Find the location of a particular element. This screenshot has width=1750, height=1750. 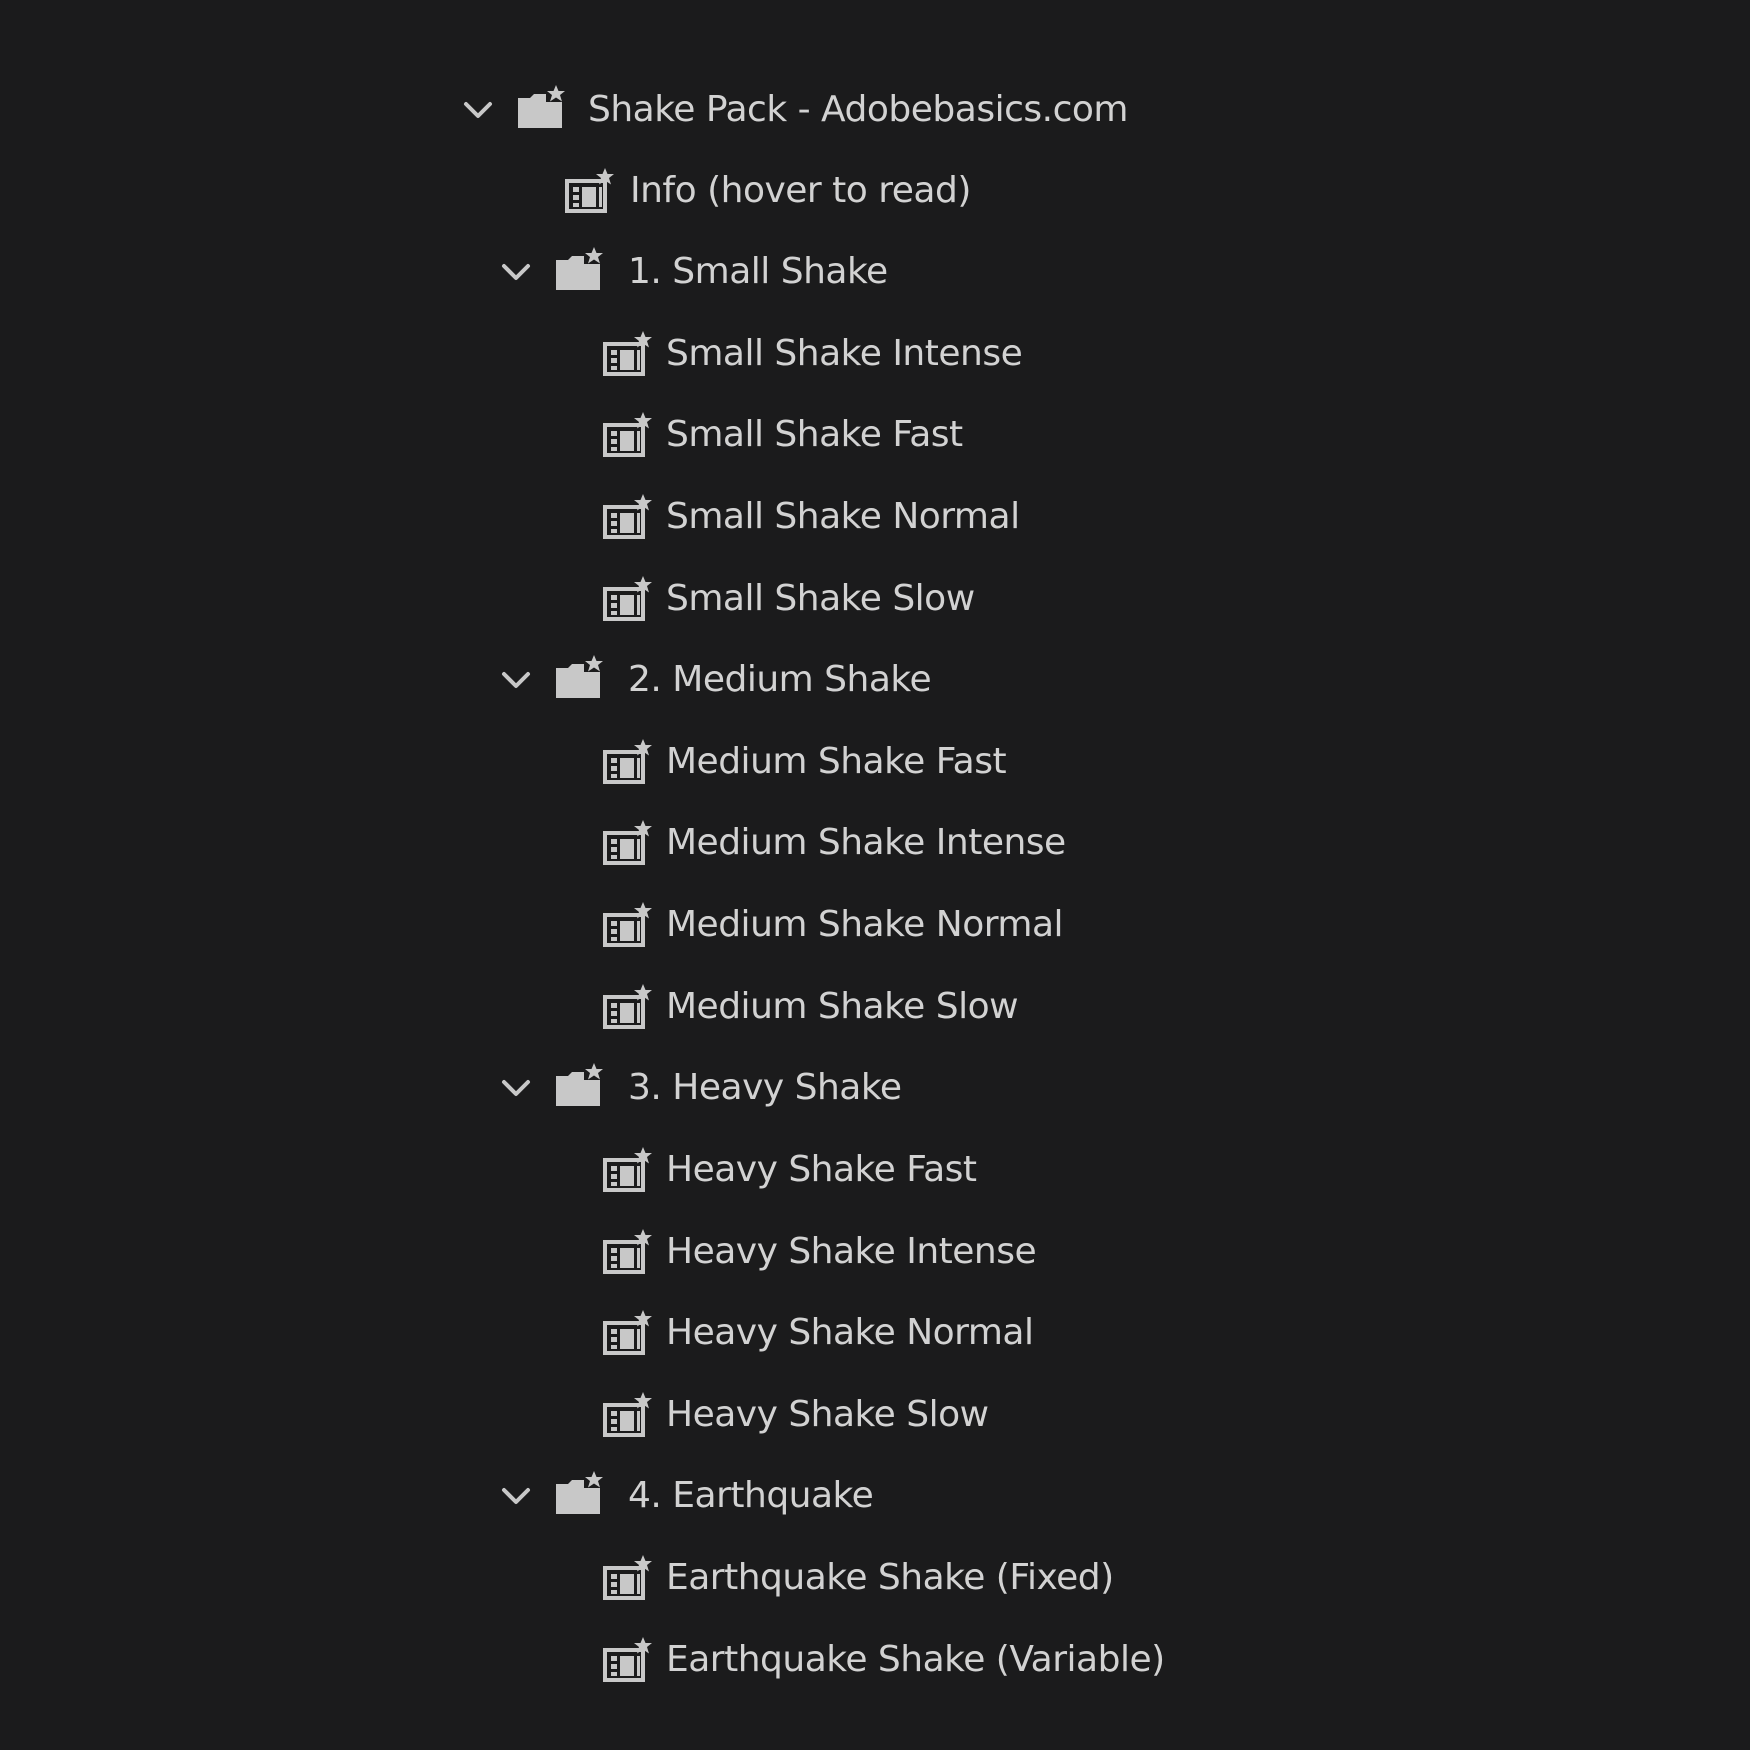

tree-row-preset: Small Shake Intense is located at coordinates (952, 354).